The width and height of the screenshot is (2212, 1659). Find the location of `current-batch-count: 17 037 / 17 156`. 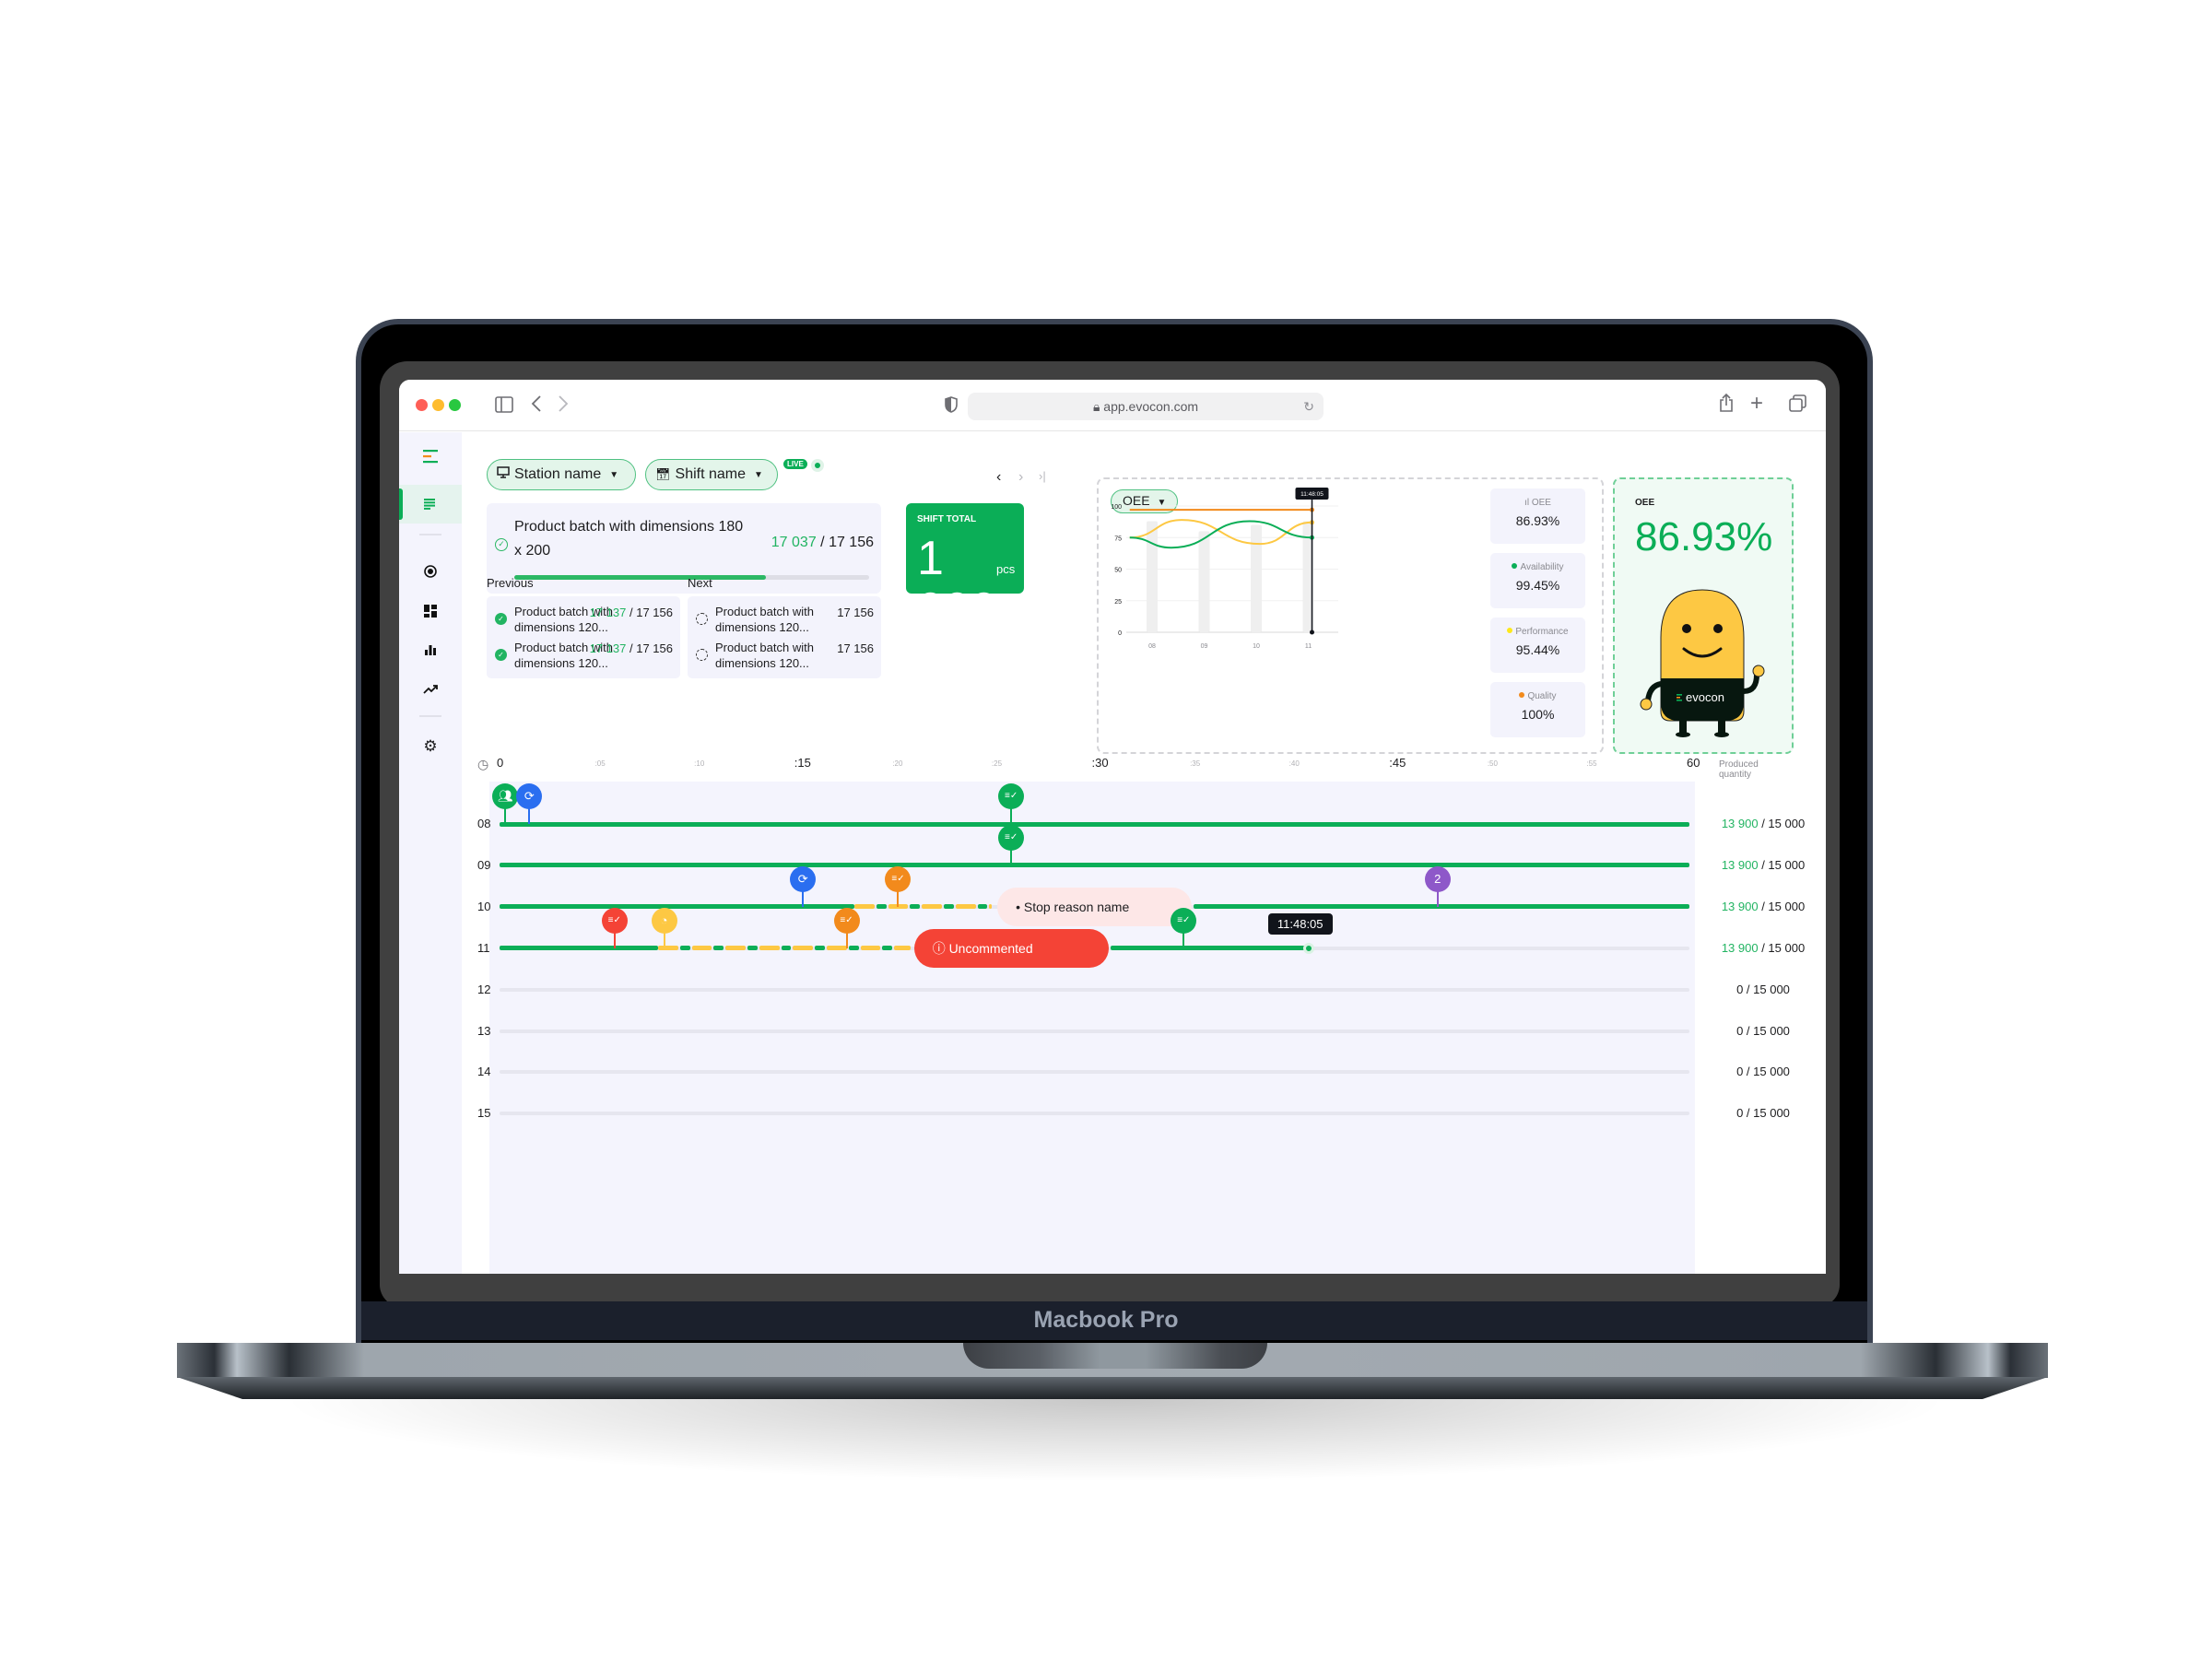

current-batch-count: 17 037 / 17 156 is located at coordinates (822, 542).